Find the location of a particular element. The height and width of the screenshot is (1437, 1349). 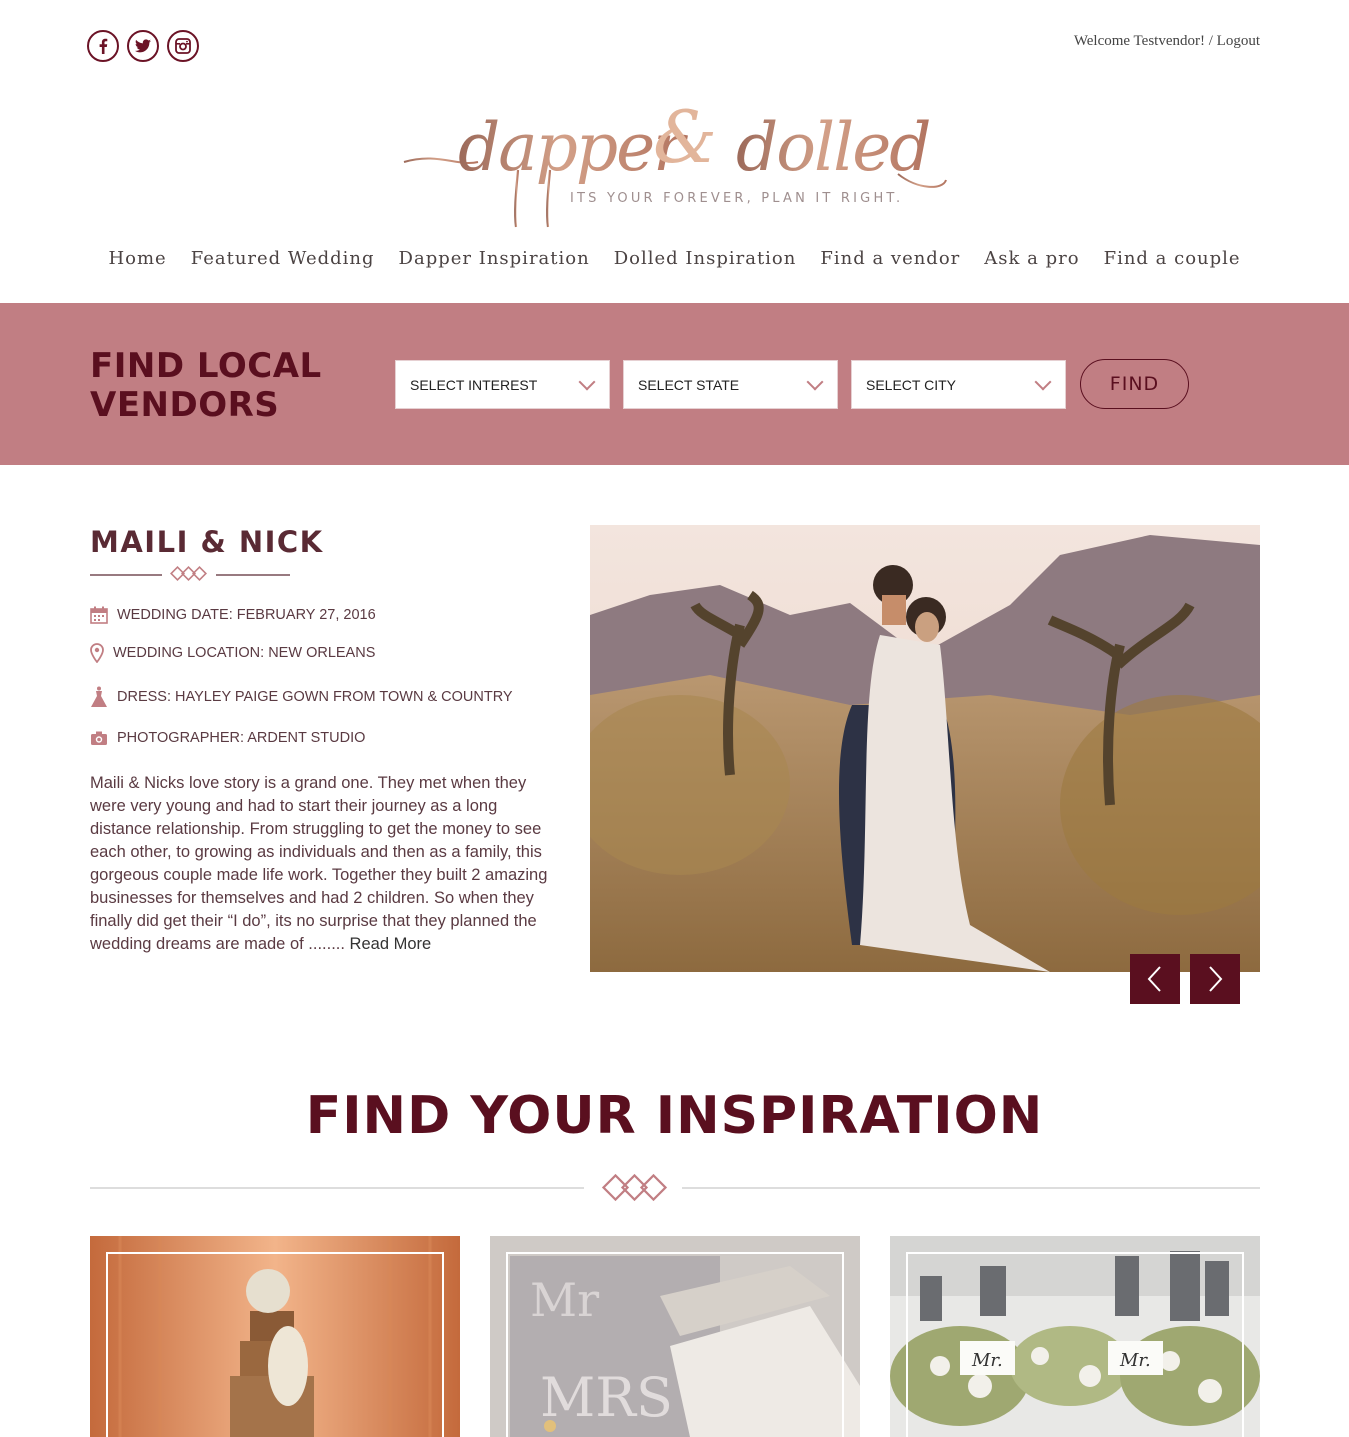

select-state: SELECT STATE is located at coordinates (730, 384).